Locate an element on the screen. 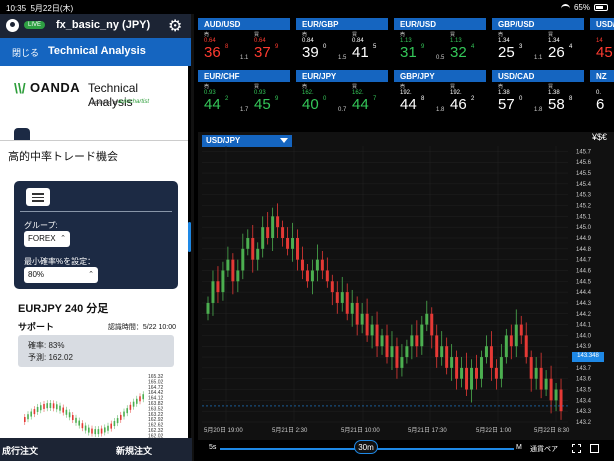 Image resolution: width=614 pixels, height=461 pixels. forecast-row: 予測: 162.02 is located at coordinates (50, 357).